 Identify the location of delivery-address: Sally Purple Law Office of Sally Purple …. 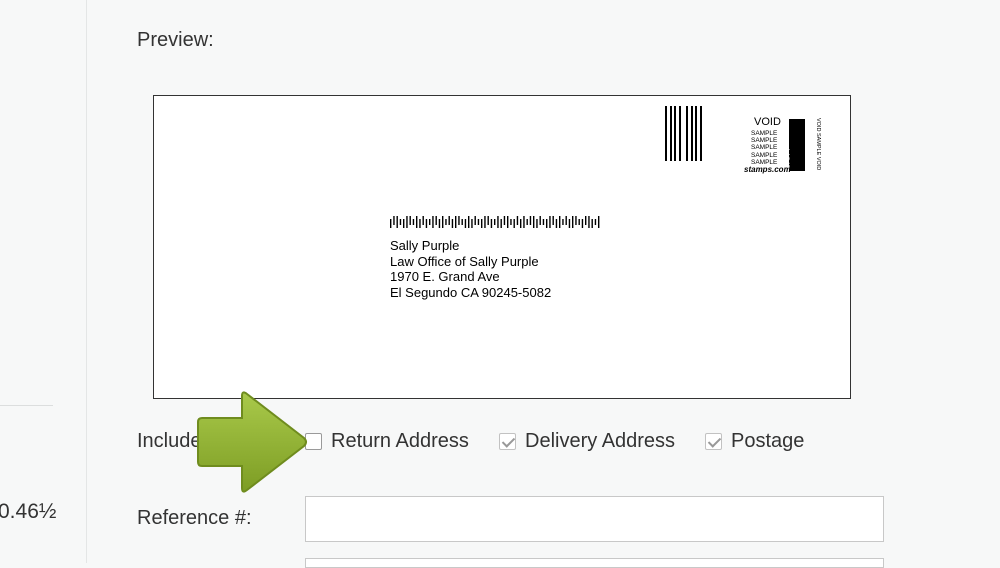
(470, 269).